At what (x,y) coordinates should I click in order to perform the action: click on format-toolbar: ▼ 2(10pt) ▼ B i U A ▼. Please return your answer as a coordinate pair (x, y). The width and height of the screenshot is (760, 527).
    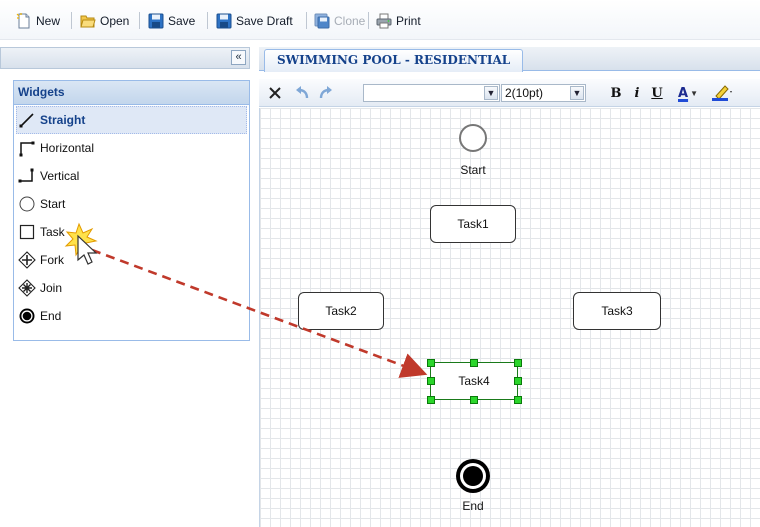
    Looking at the image, I should click on (509, 93).